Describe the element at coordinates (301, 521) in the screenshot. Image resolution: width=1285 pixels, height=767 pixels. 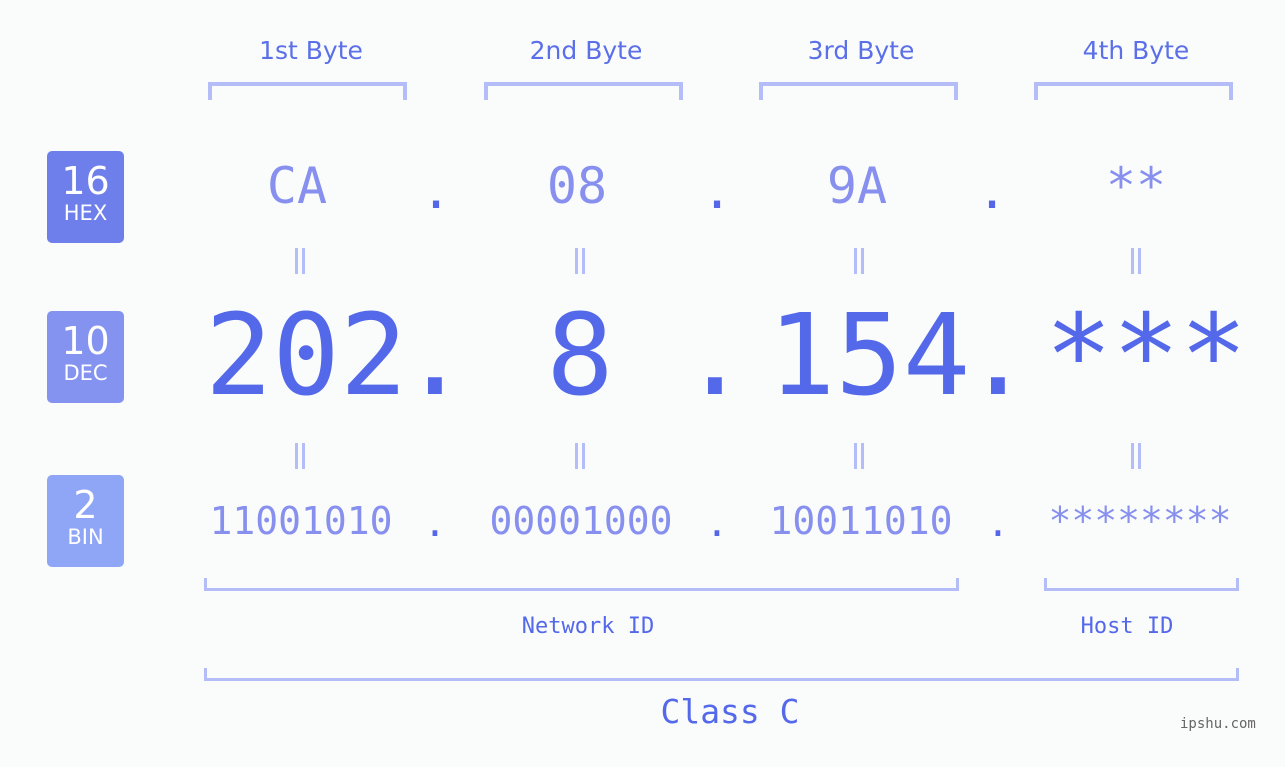
I see `bin-byte-1: 11001010` at that location.